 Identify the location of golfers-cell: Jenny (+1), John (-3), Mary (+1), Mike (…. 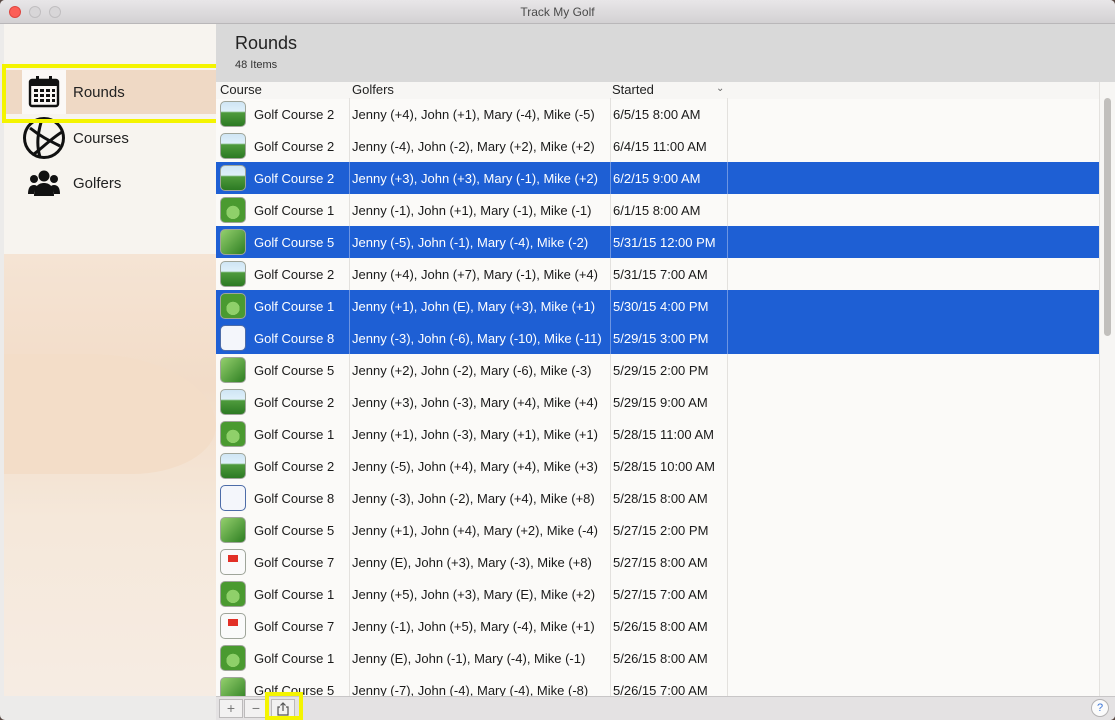
(475, 434).